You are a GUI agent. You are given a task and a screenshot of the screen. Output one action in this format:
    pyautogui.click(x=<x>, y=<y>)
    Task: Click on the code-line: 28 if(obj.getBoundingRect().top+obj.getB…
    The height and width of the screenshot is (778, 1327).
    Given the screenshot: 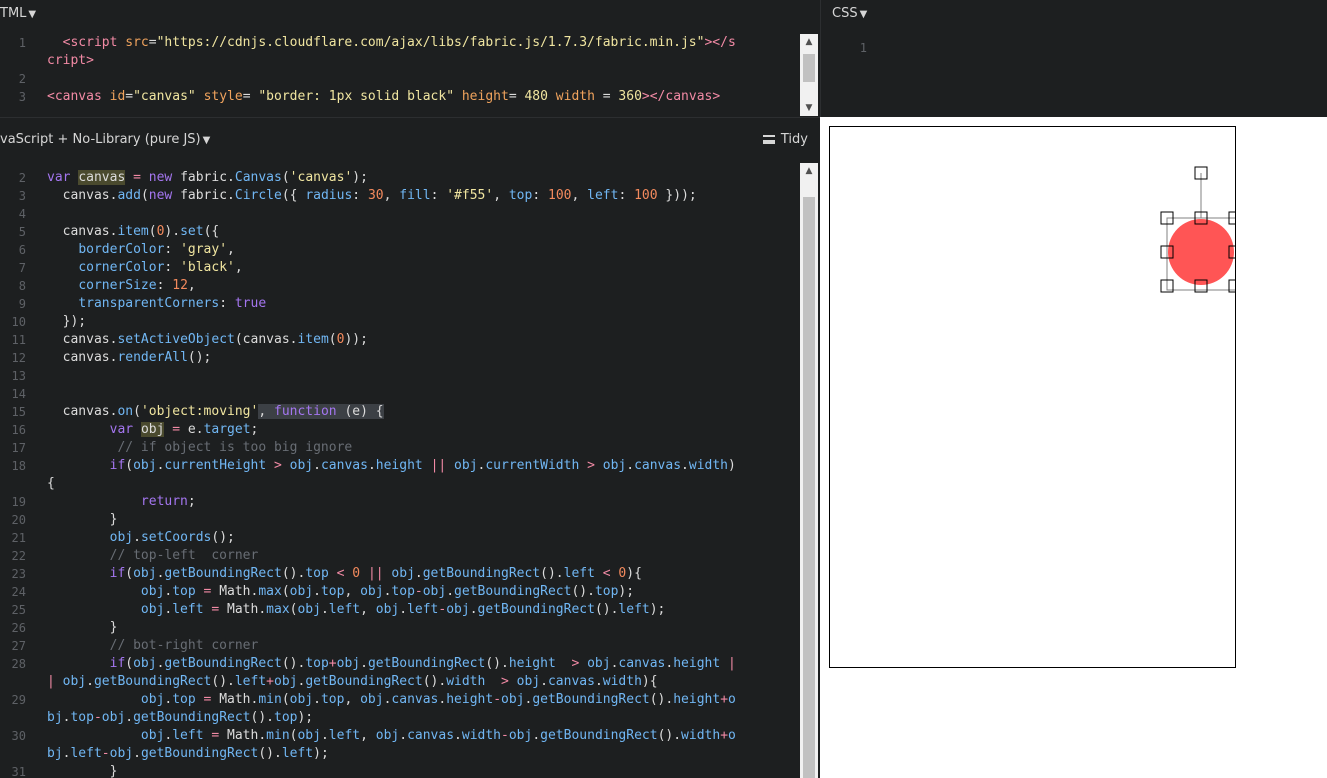 What is the action you would take?
    pyautogui.click(x=400, y=664)
    